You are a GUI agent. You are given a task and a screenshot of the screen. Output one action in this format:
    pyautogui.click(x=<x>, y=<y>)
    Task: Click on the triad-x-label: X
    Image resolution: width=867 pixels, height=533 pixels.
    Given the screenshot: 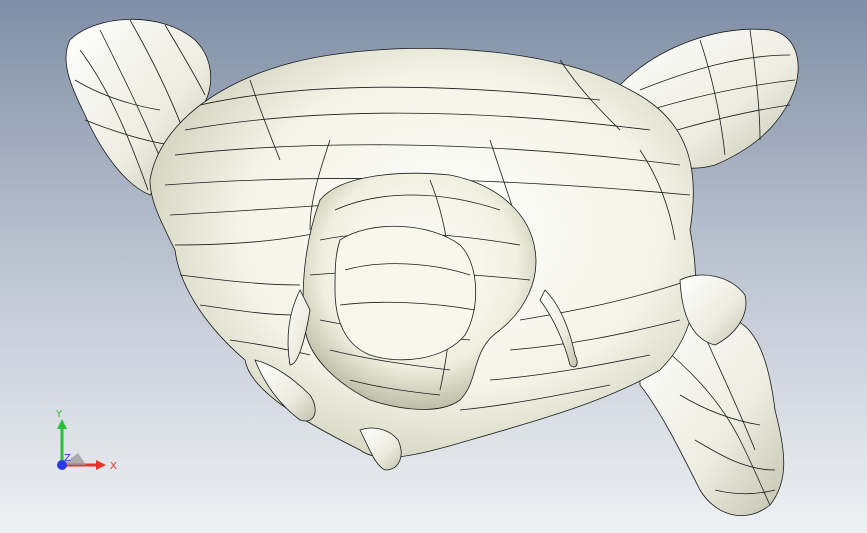 What is the action you would take?
    pyautogui.click(x=113, y=466)
    